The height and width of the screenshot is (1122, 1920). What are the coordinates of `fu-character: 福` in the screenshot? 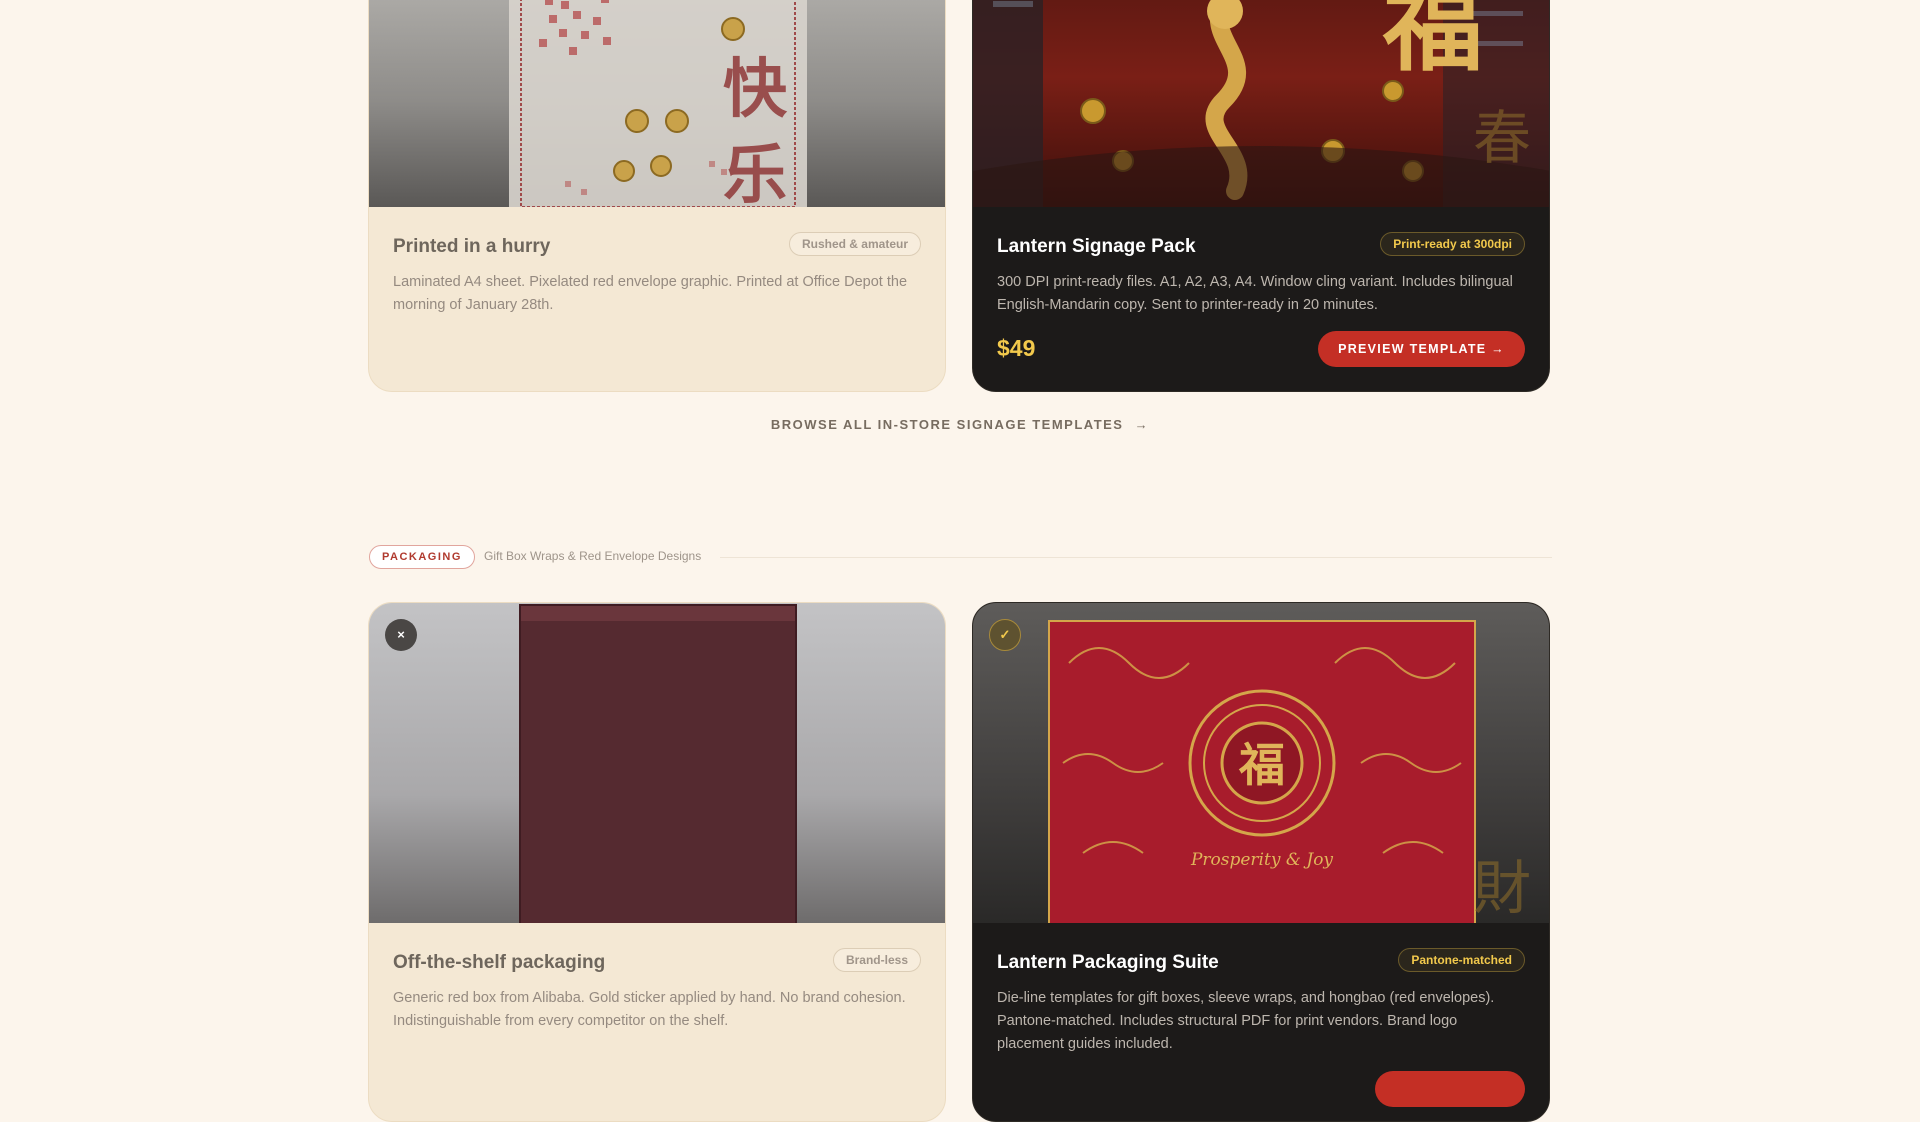 It's located at (1432, 42).